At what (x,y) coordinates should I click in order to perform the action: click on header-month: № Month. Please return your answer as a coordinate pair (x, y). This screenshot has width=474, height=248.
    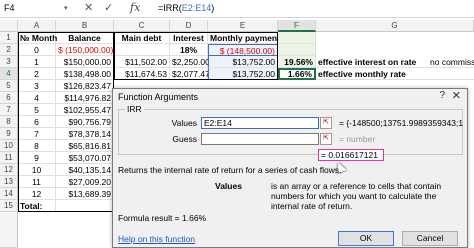
    Looking at the image, I should click on (37, 38).